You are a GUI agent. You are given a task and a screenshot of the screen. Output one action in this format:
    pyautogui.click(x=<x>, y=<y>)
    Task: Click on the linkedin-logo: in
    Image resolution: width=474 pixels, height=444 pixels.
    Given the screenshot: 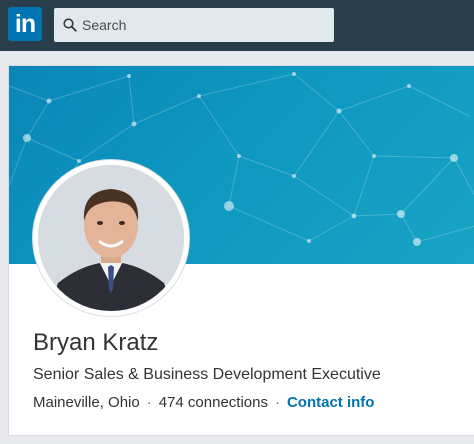 What is the action you would take?
    pyautogui.click(x=25, y=24)
    